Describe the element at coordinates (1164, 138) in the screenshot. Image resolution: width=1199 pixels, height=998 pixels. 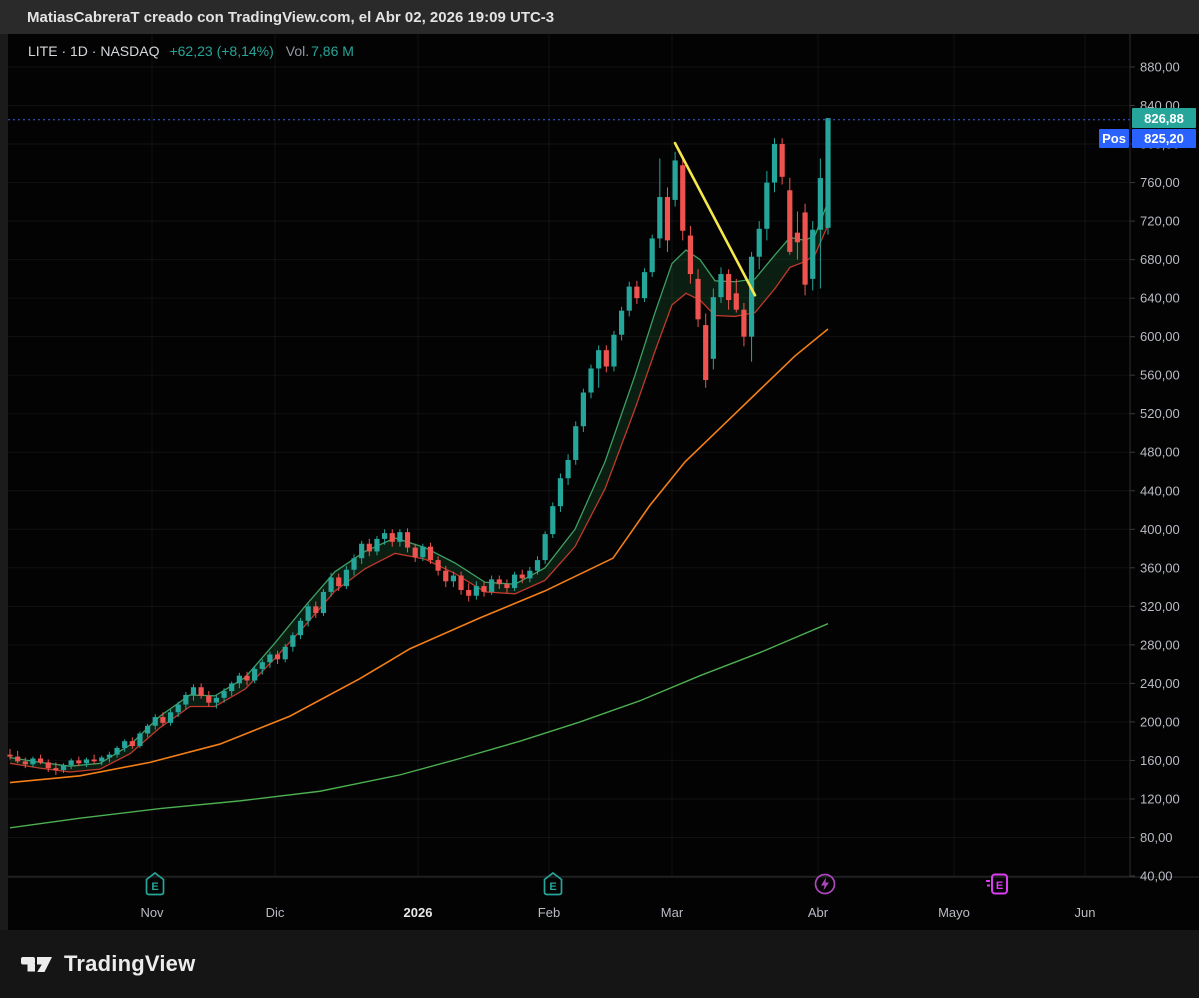
I see `position-price-label: 825,20` at that location.